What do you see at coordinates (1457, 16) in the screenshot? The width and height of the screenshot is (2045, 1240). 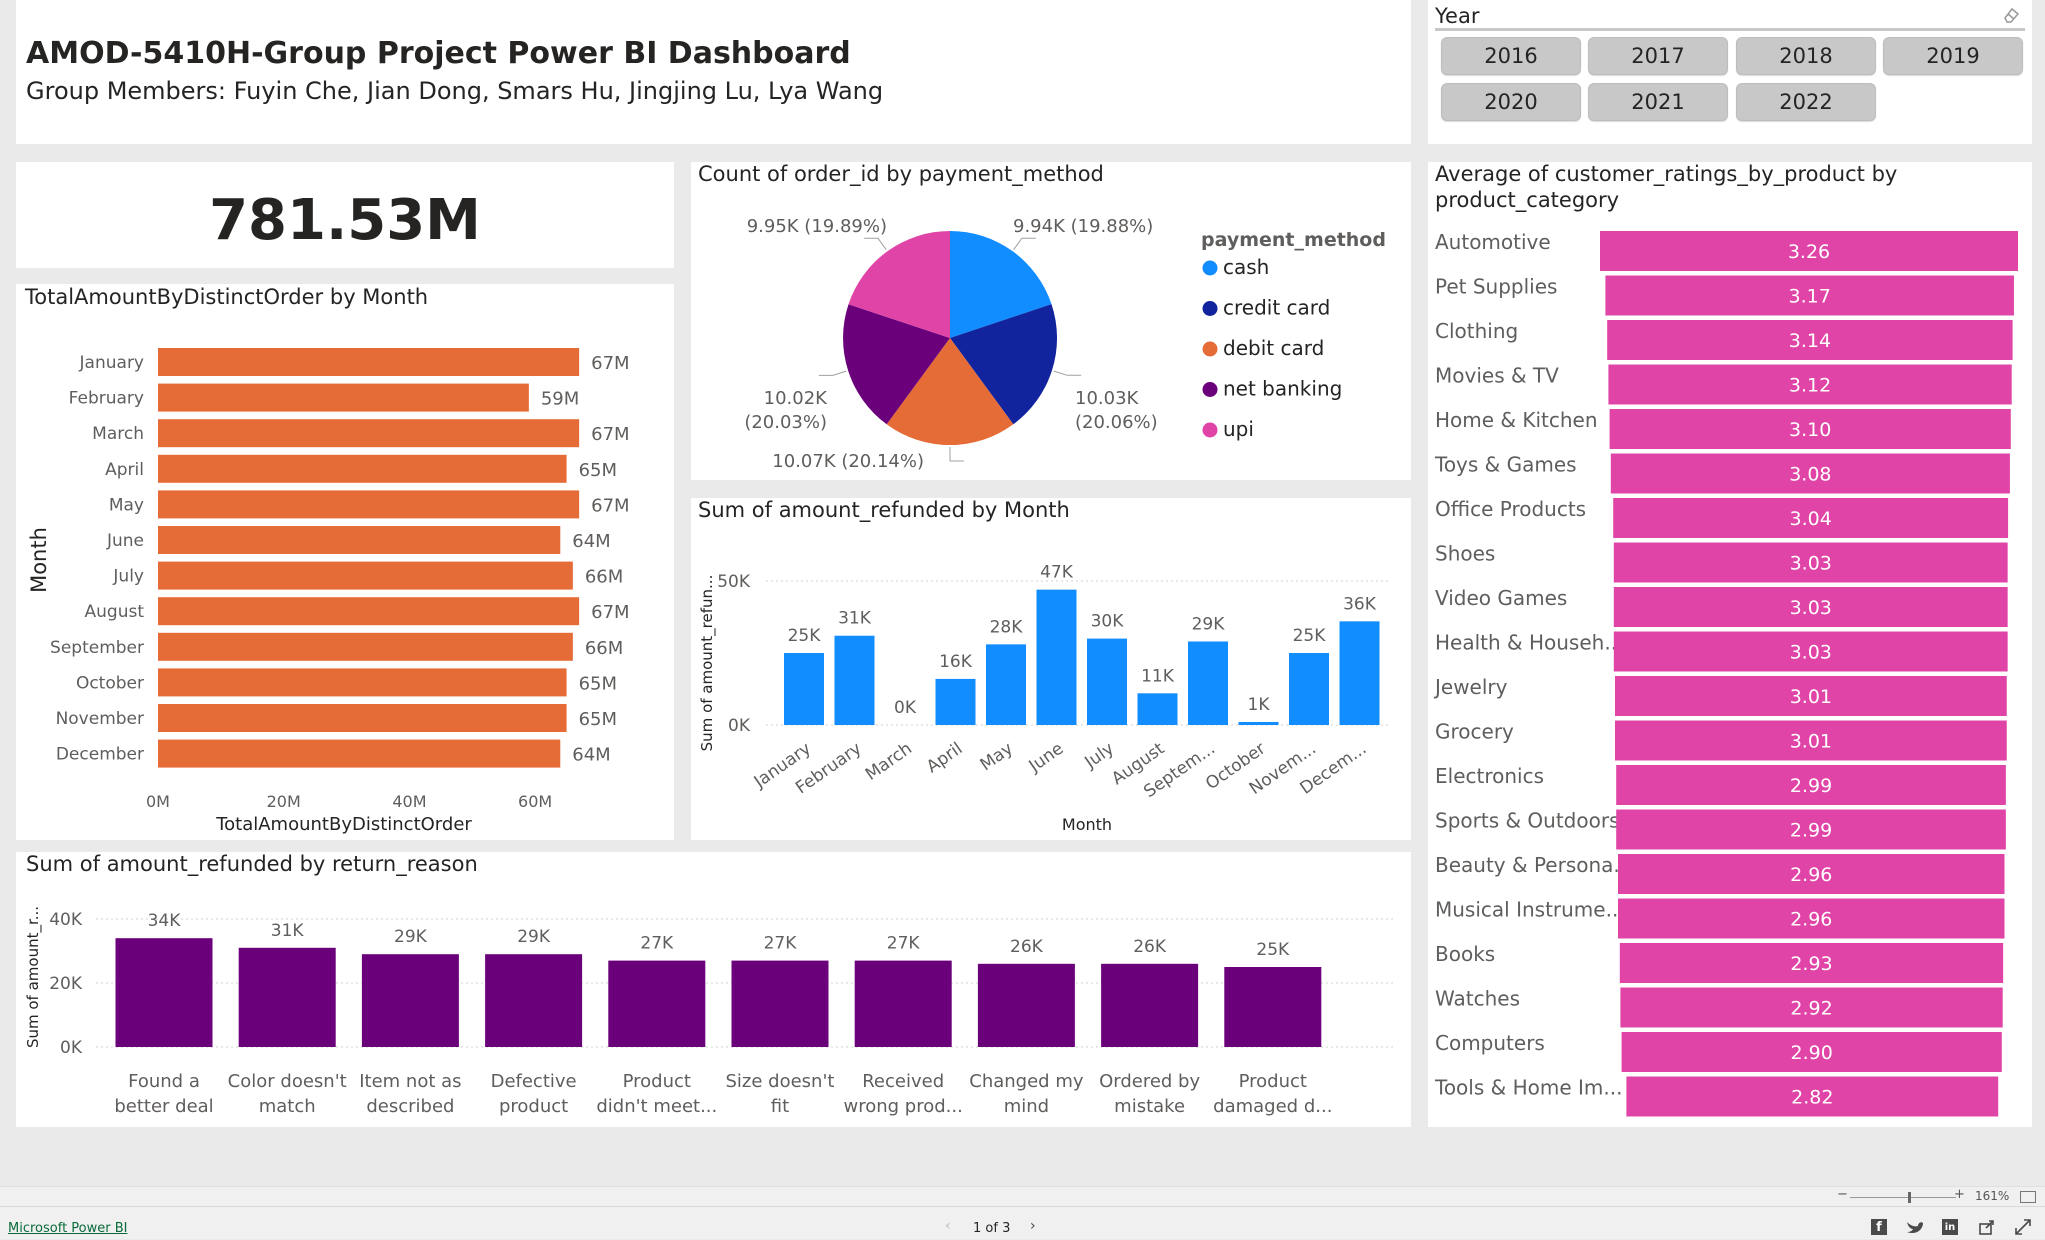 I see `year-slicer-label: Year` at bounding box center [1457, 16].